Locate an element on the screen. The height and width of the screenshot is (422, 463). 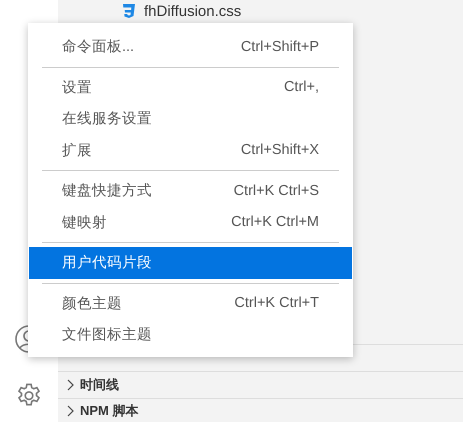
menu-item: 用户代码片段 is located at coordinates (190, 262).